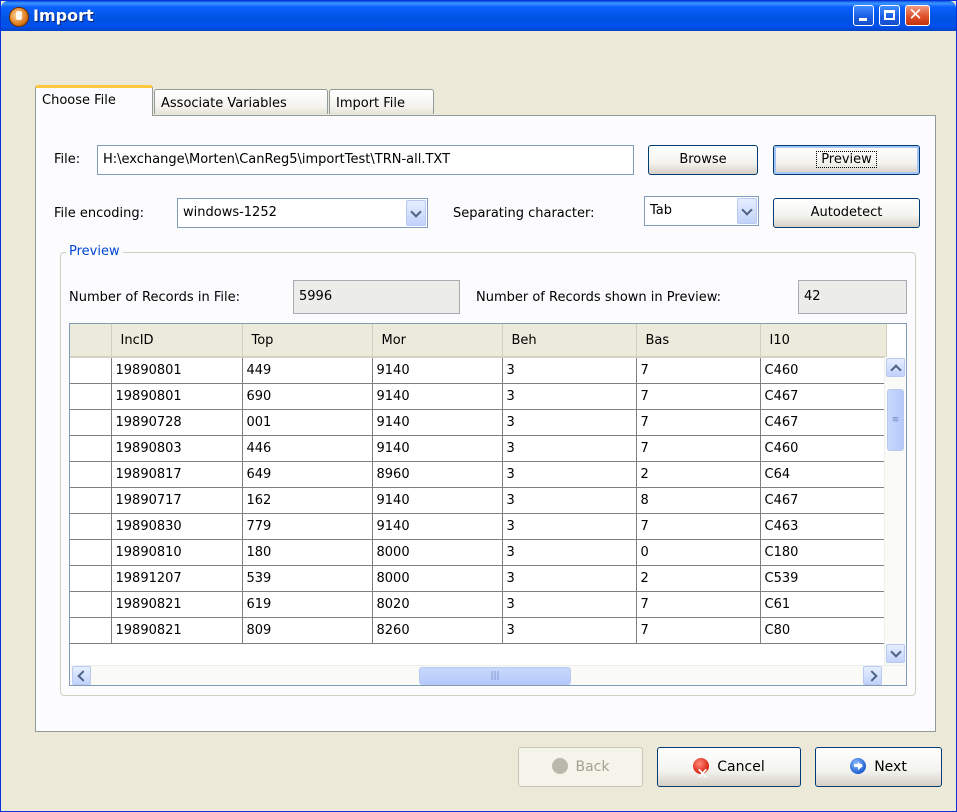 Image resolution: width=957 pixels, height=812 pixels. What do you see at coordinates (569, 341) in the screenshot?
I see `column-header: Beh` at bounding box center [569, 341].